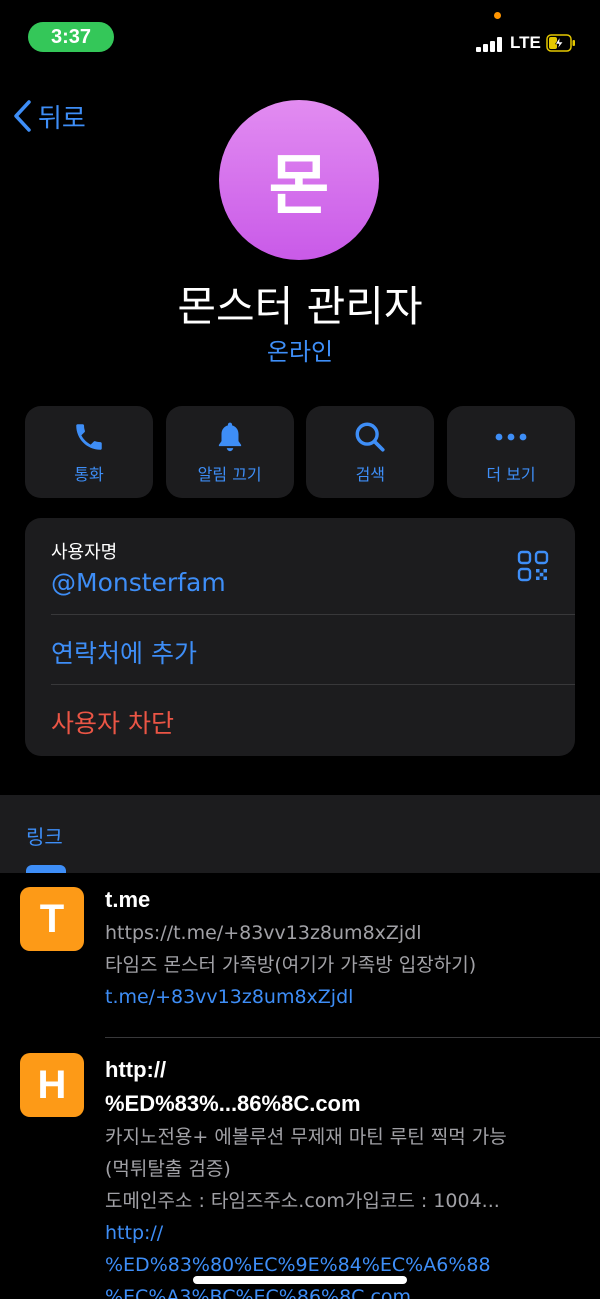 The width and height of the screenshot is (600, 1299). What do you see at coordinates (533, 566) in the screenshot?
I see `qr-code-icon` at bounding box center [533, 566].